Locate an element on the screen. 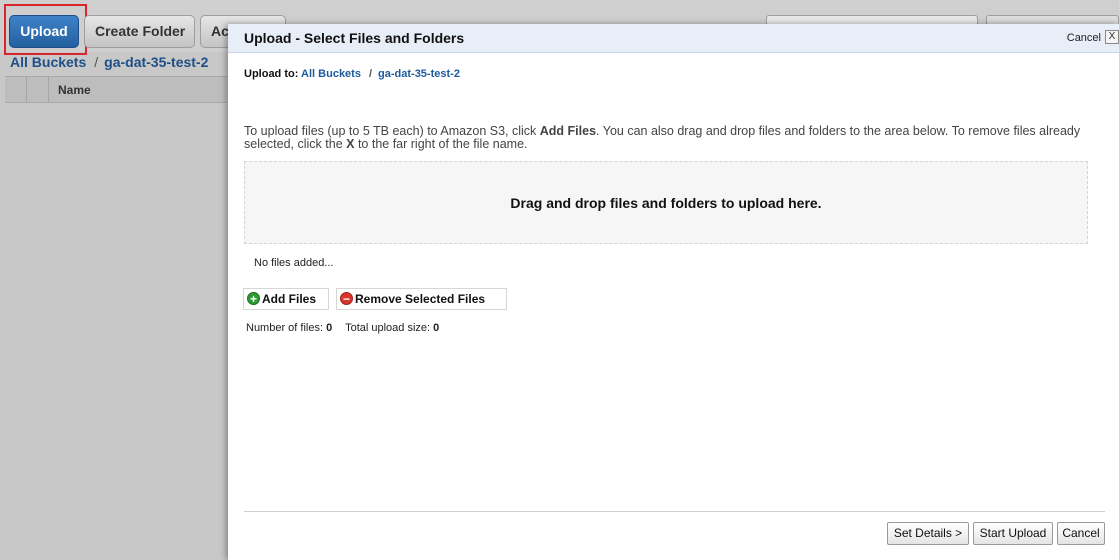 The image size is (1119, 560). upload-to-bucket-link: ga-dat-35-test-2 is located at coordinates (419, 74).